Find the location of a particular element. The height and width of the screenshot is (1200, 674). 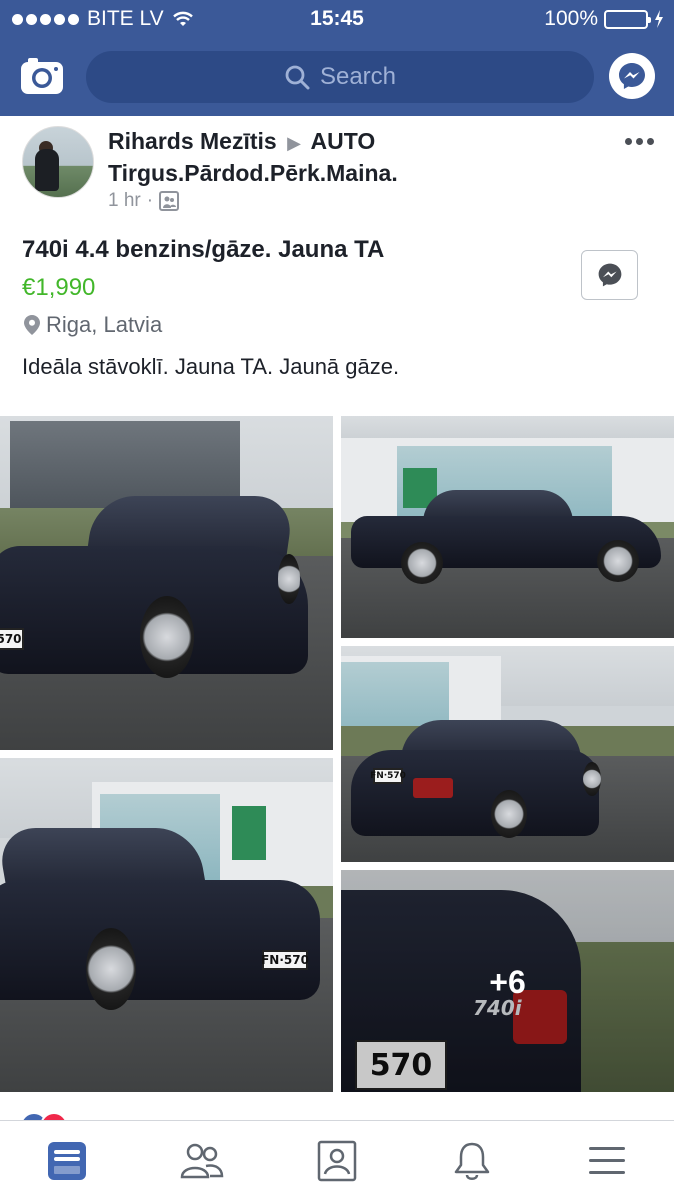

battery-info: 100% is located at coordinates (604, 19).